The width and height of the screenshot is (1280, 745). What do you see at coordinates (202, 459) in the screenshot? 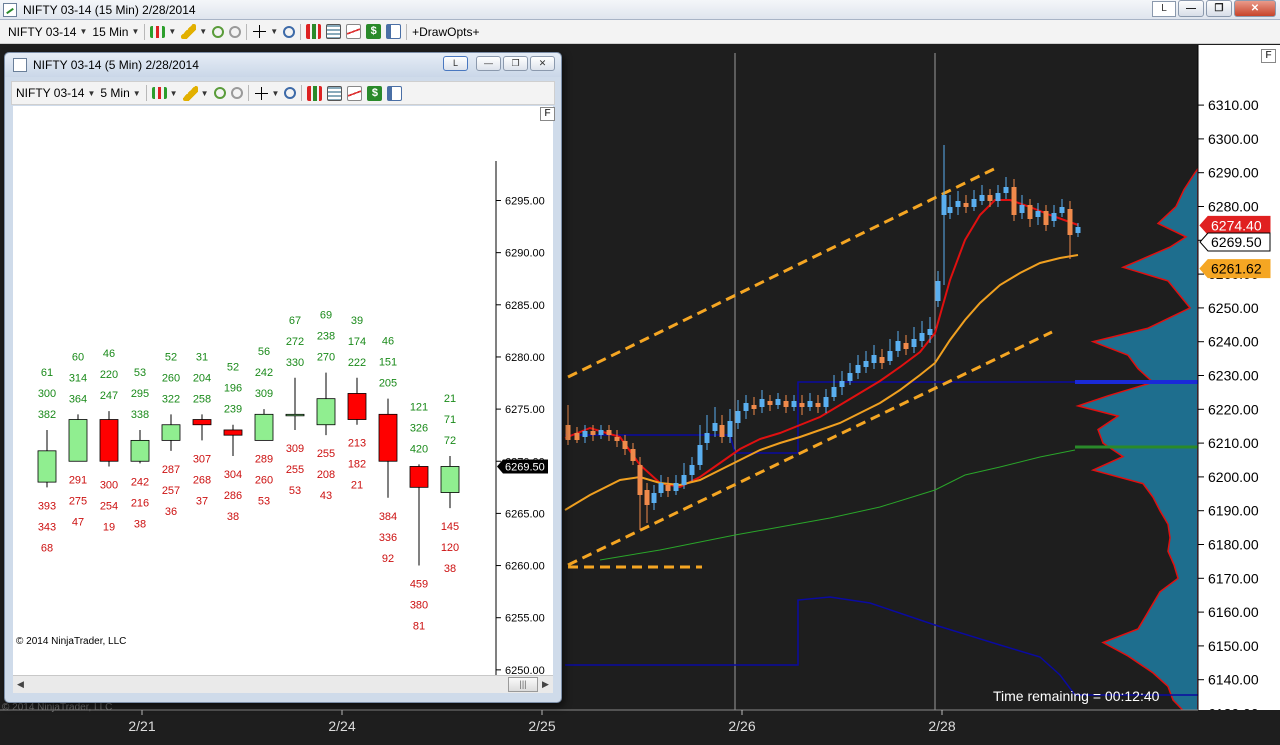
I see `sell-volume-label: 307` at bounding box center [202, 459].